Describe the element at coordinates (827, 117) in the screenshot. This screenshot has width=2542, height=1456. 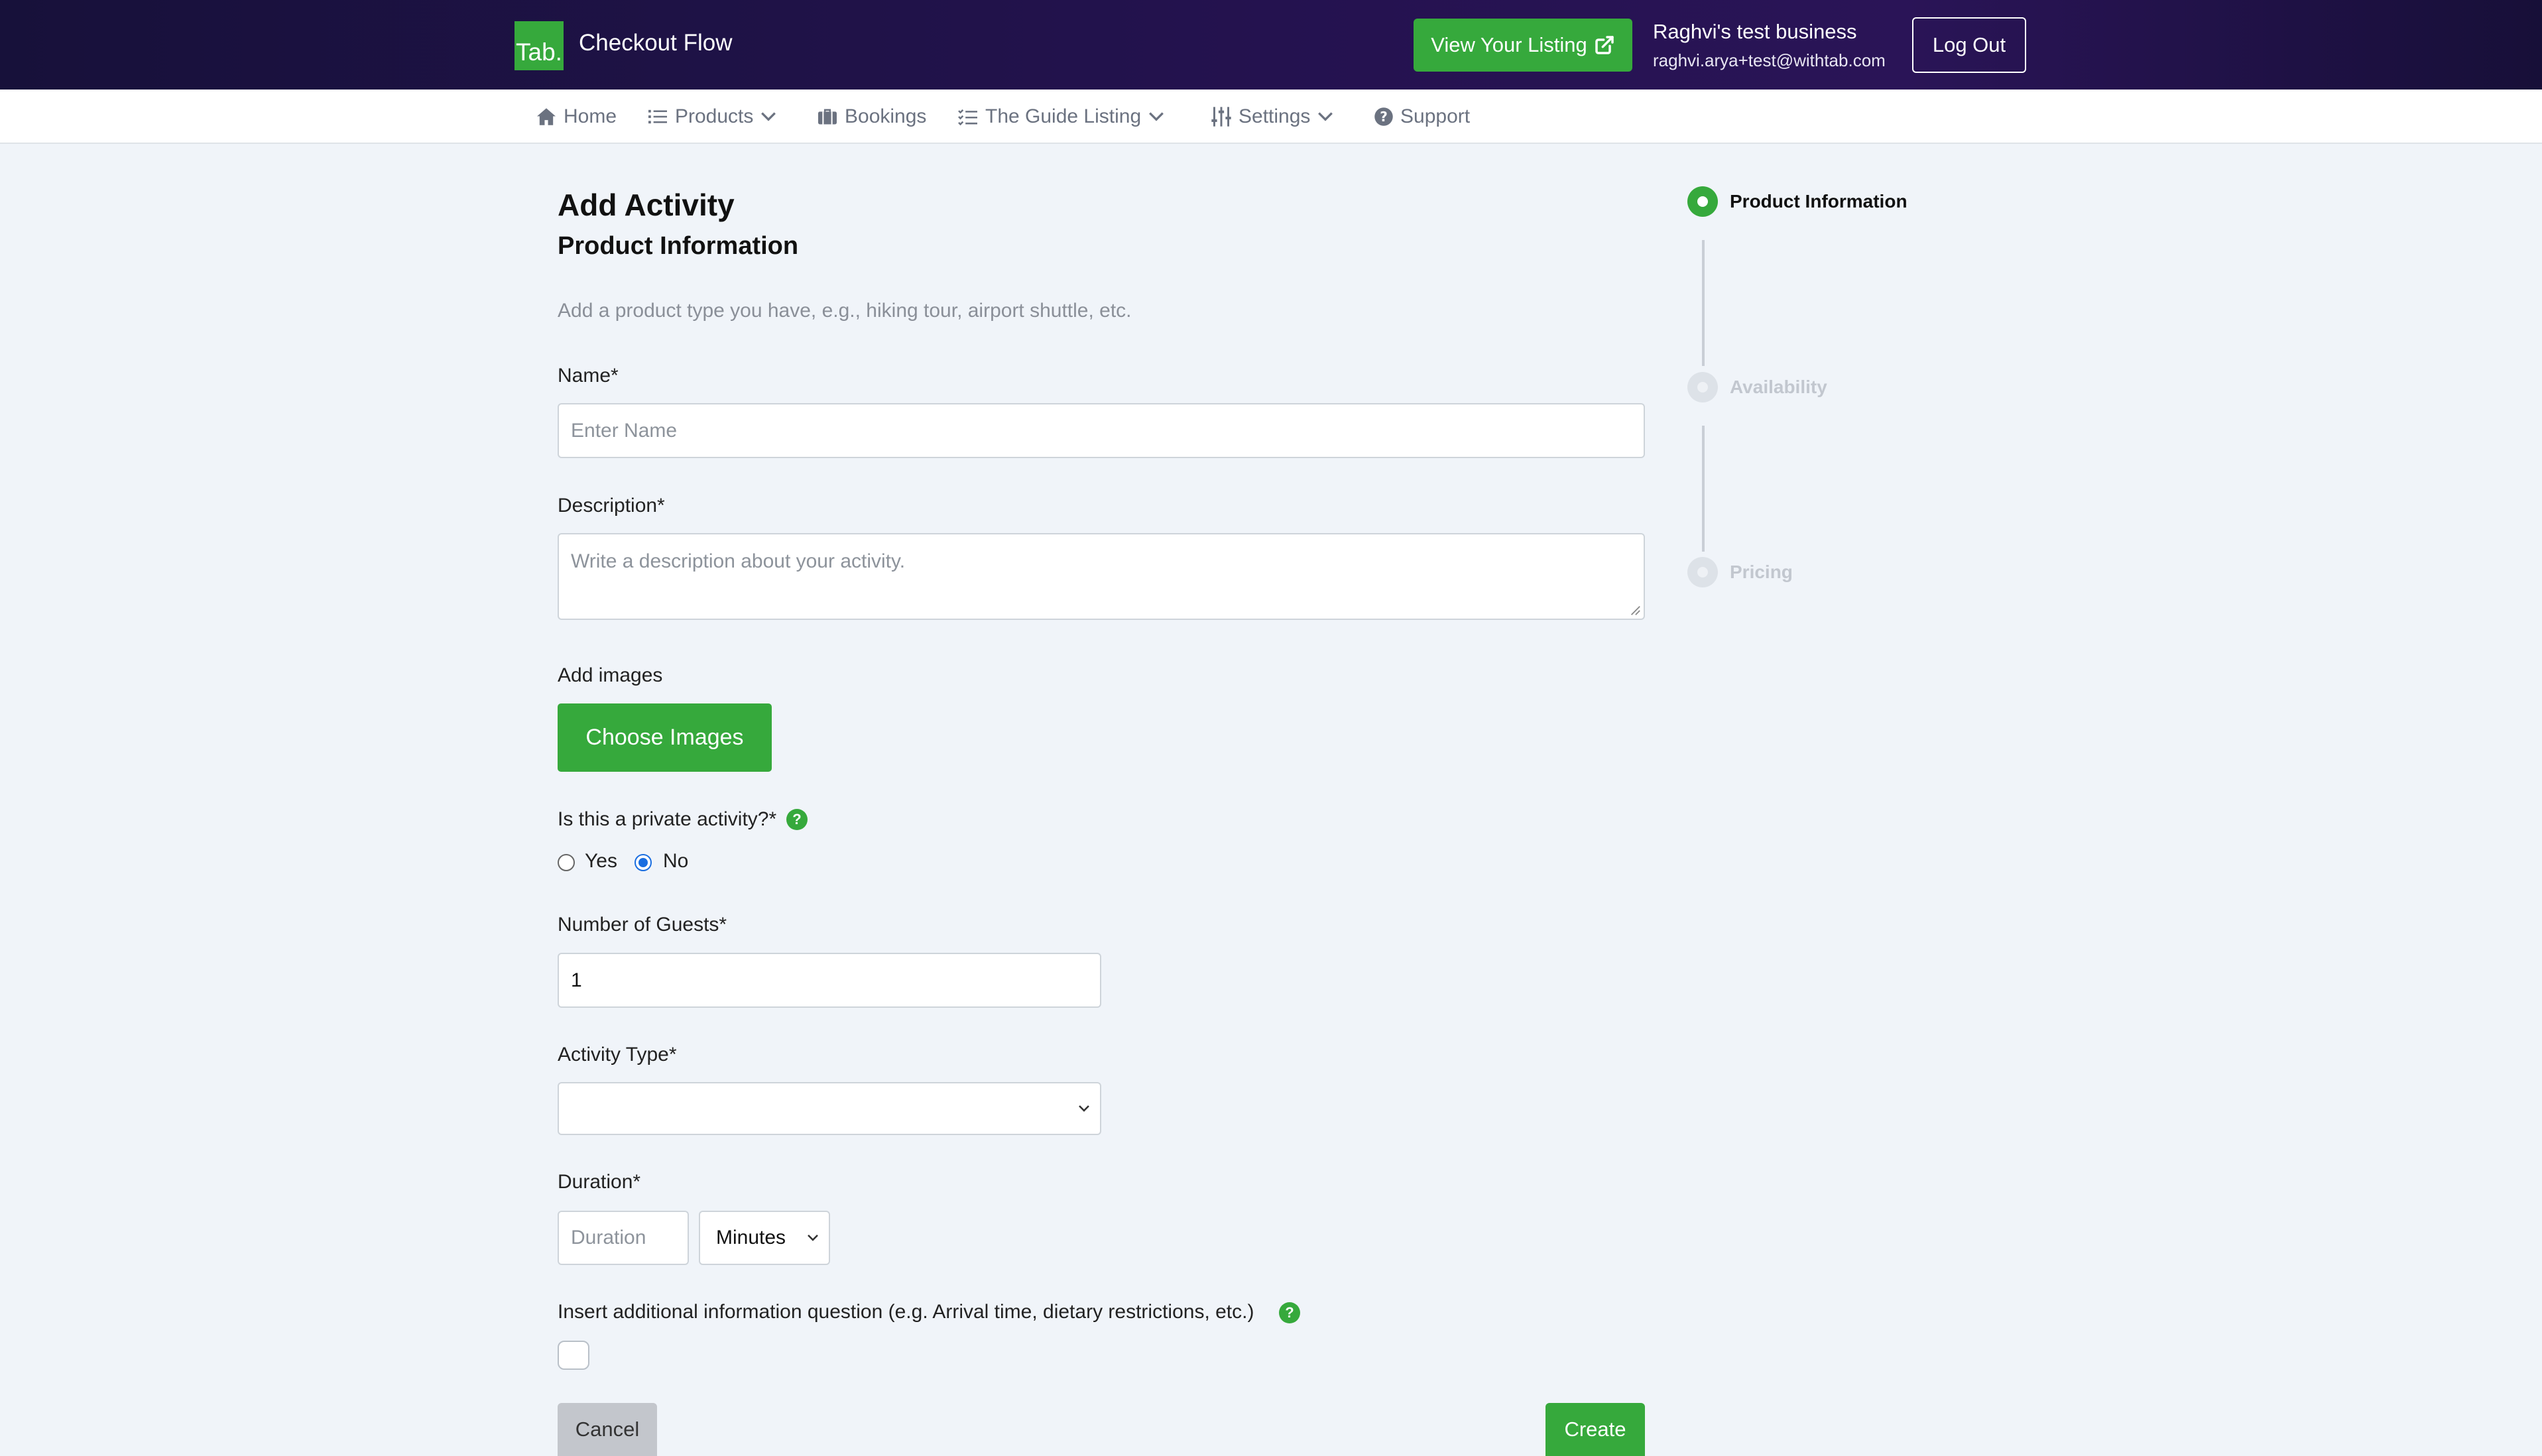
I see `briefcase-icon` at that location.